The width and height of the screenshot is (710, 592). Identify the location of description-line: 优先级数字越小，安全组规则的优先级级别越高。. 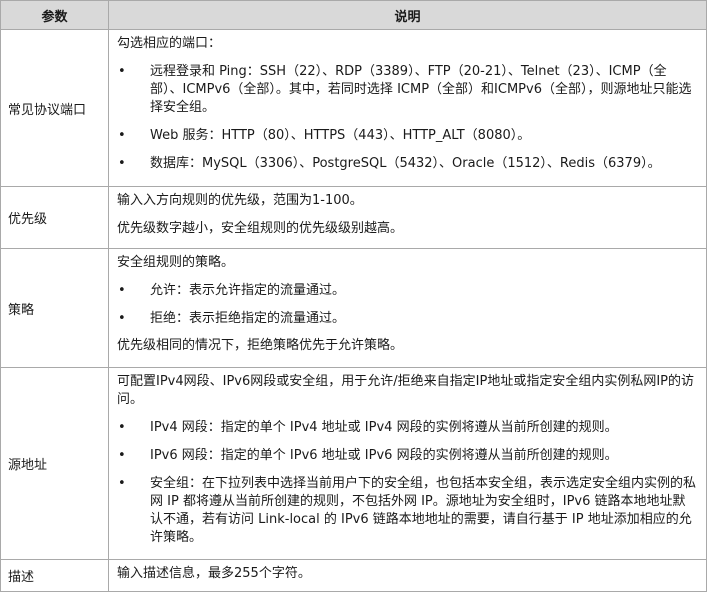
(260, 228).